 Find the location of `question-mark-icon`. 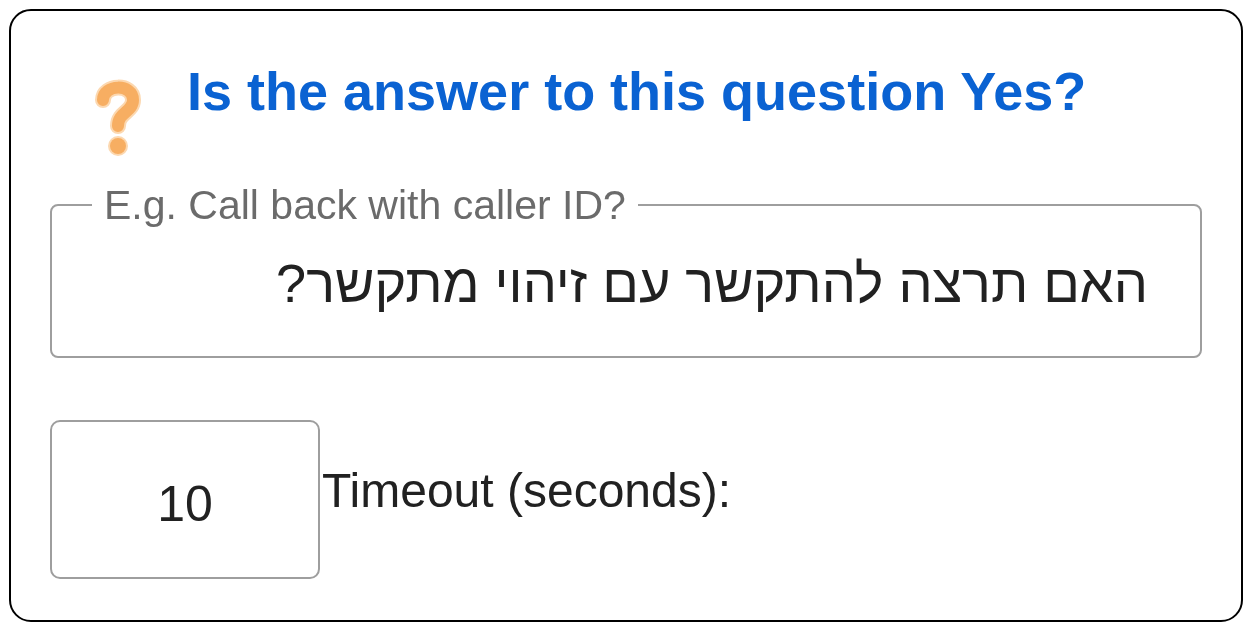

question-mark-icon is located at coordinates (118, 118).